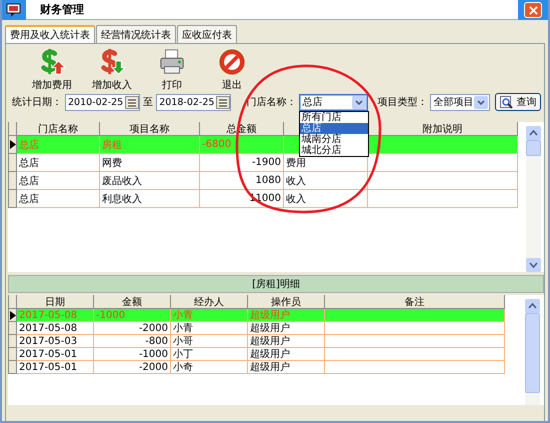 Image resolution: width=550 pixels, height=423 pixels. I want to click on table-cell: 小丁, so click(209, 354).